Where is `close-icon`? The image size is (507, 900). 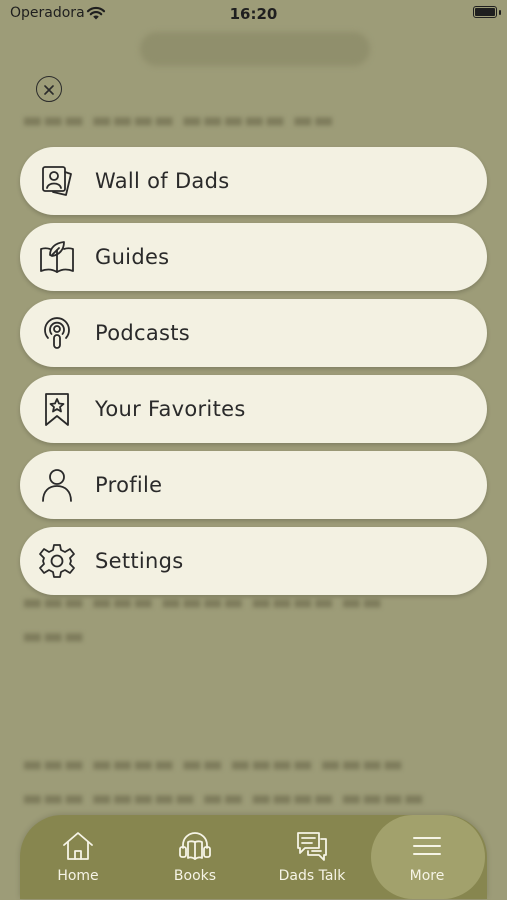
close-icon is located at coordinates (49, 89).